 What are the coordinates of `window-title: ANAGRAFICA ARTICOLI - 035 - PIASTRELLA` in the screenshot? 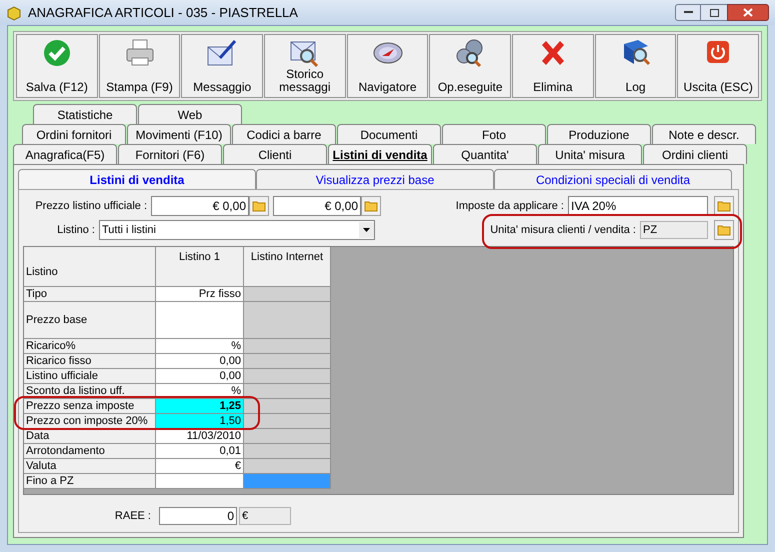 It's located at (163, 13).